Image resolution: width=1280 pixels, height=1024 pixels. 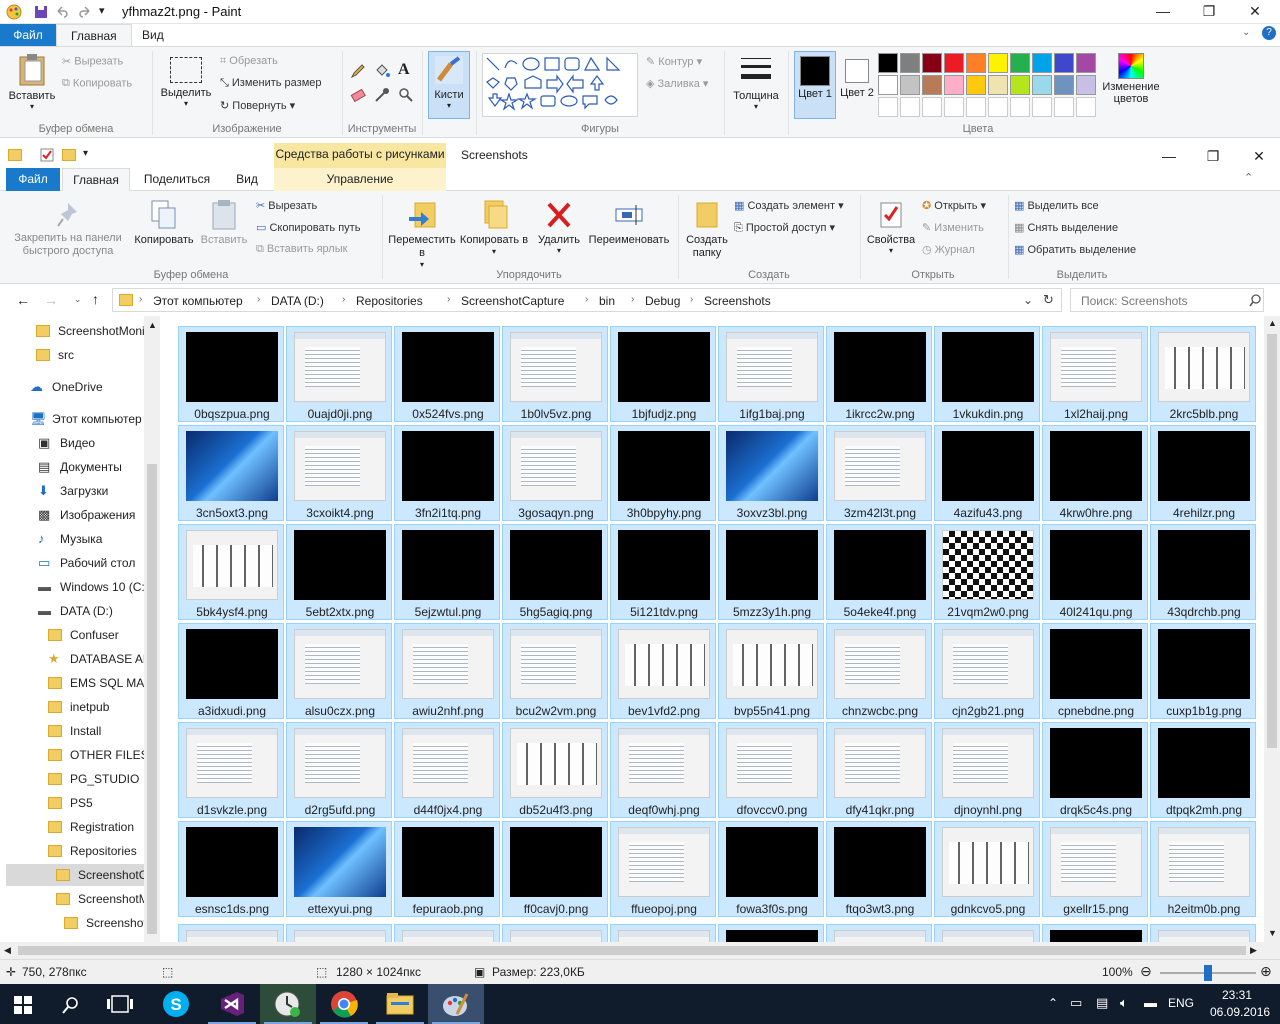 What do you see at coordinates (494, 227) in the screenshot?
I see `copy-to-button: Копировать в ▾` at bounding box center [494, 227].